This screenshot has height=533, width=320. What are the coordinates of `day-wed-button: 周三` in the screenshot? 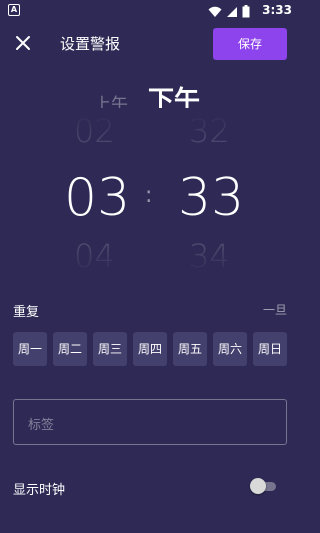 It's located at (110, 349).